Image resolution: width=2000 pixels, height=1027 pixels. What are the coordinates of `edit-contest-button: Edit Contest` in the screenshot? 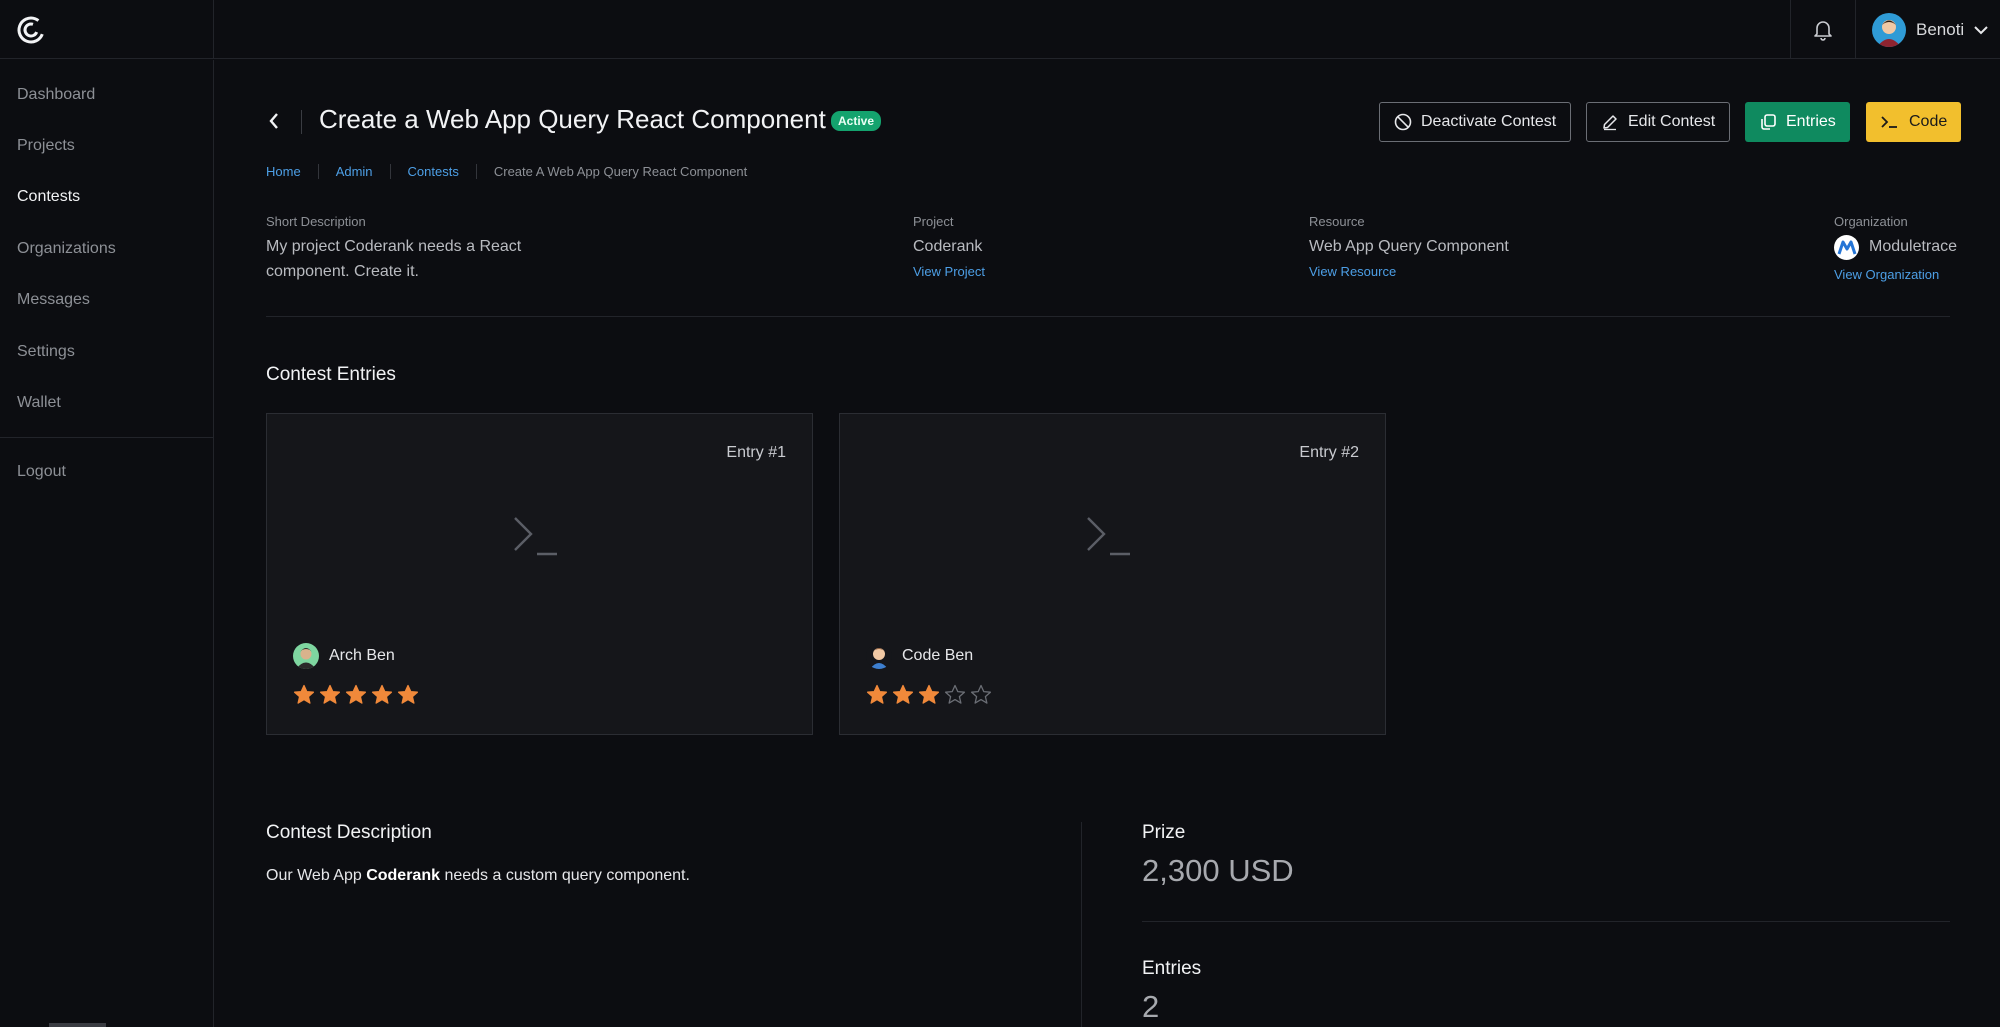 It's located at (1658, 122).